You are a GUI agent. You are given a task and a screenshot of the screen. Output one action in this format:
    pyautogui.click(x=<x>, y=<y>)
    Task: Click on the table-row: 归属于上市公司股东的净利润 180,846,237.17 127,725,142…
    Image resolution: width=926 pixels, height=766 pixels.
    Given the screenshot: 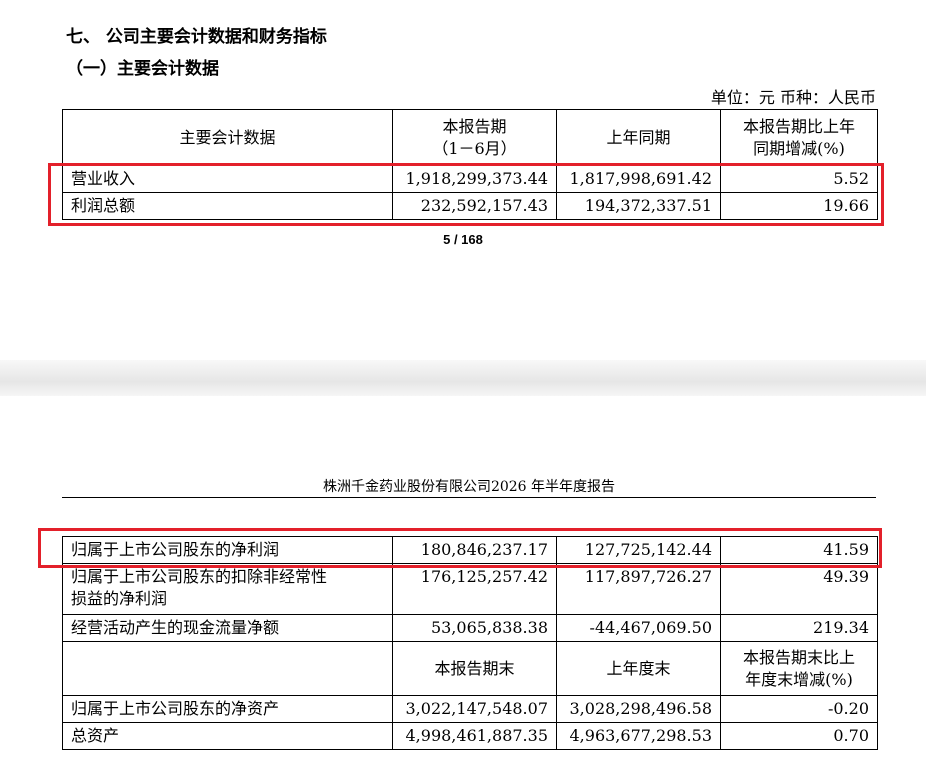 What is the action you would take?
    pyautogui.click(x=470, y=550)
    